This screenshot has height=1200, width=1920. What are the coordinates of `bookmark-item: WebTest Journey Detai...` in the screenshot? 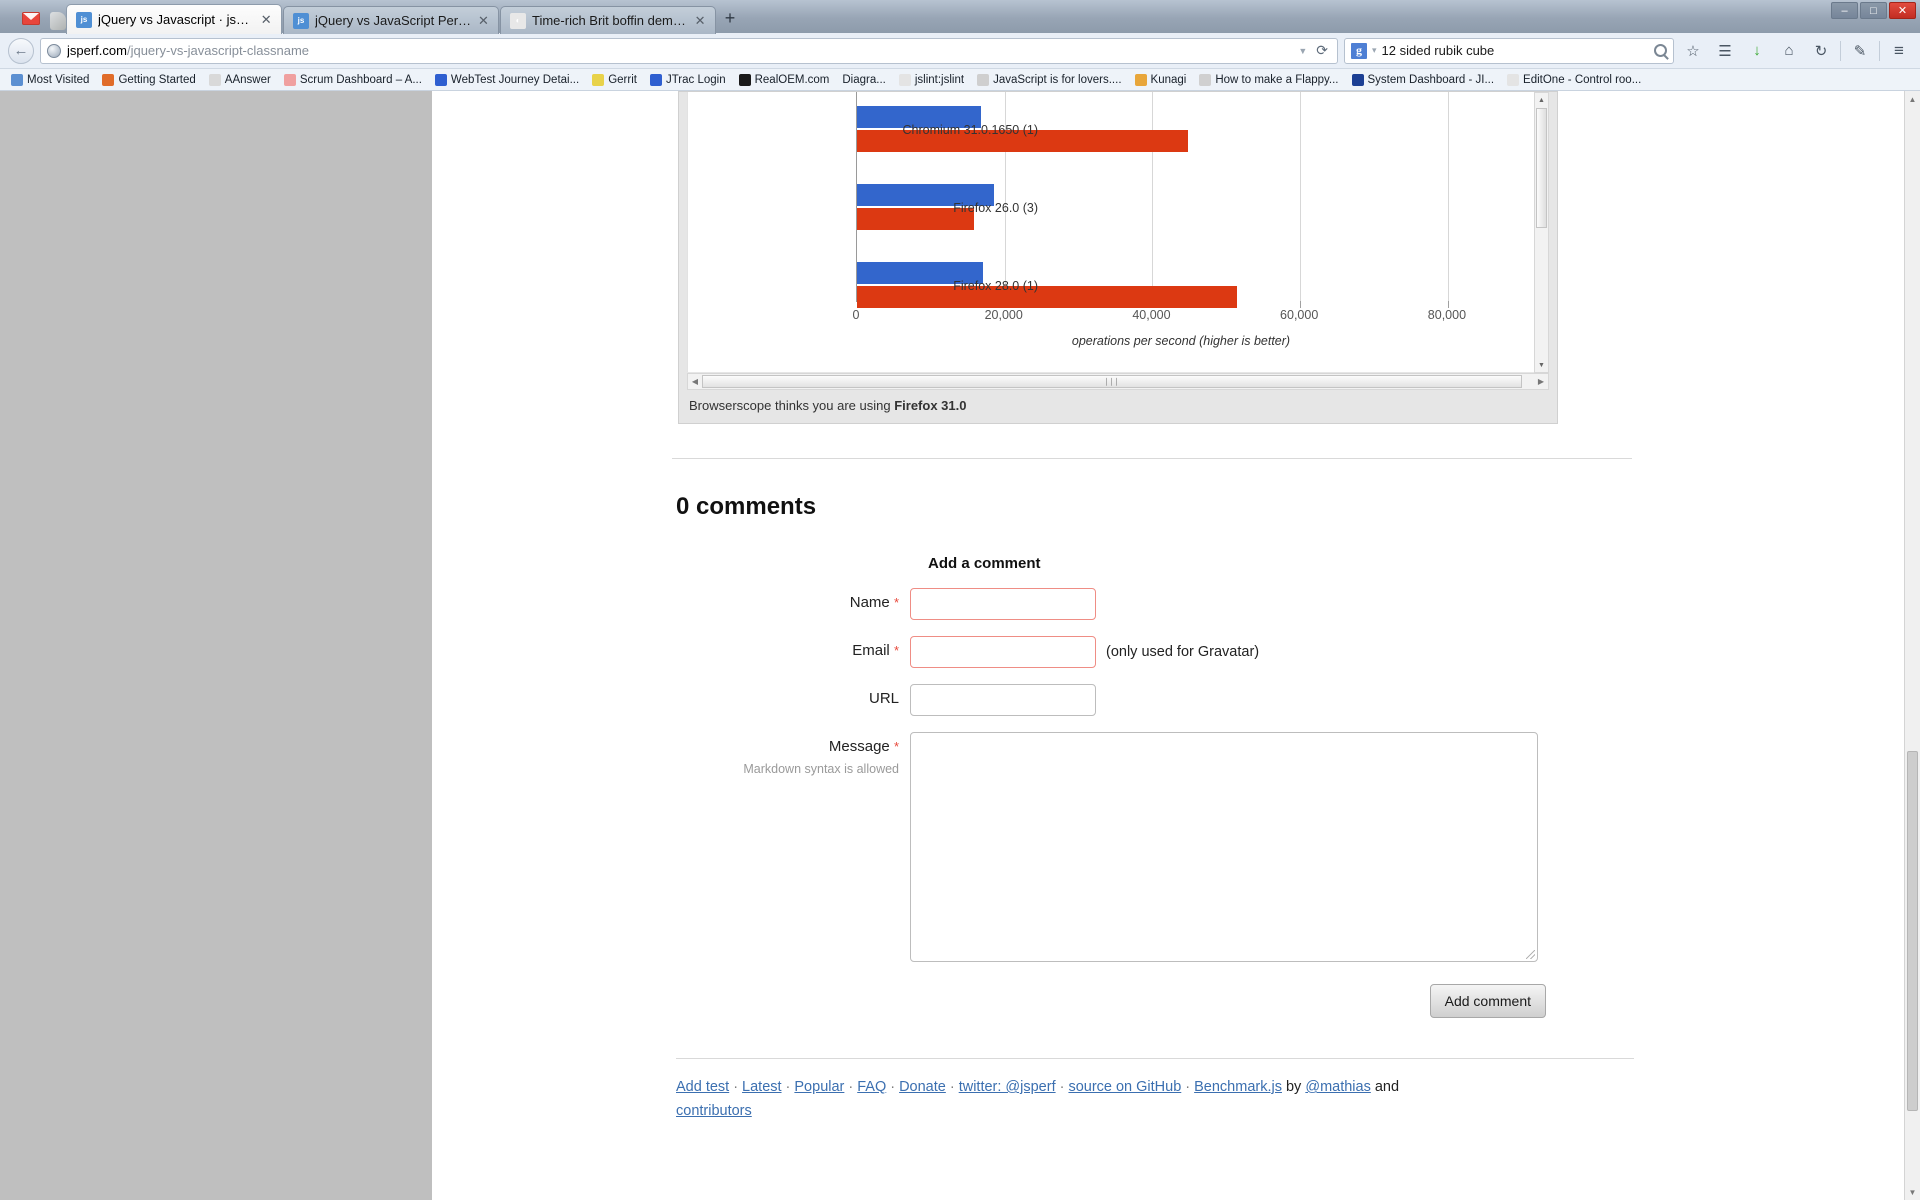 It's located at (507, 80).